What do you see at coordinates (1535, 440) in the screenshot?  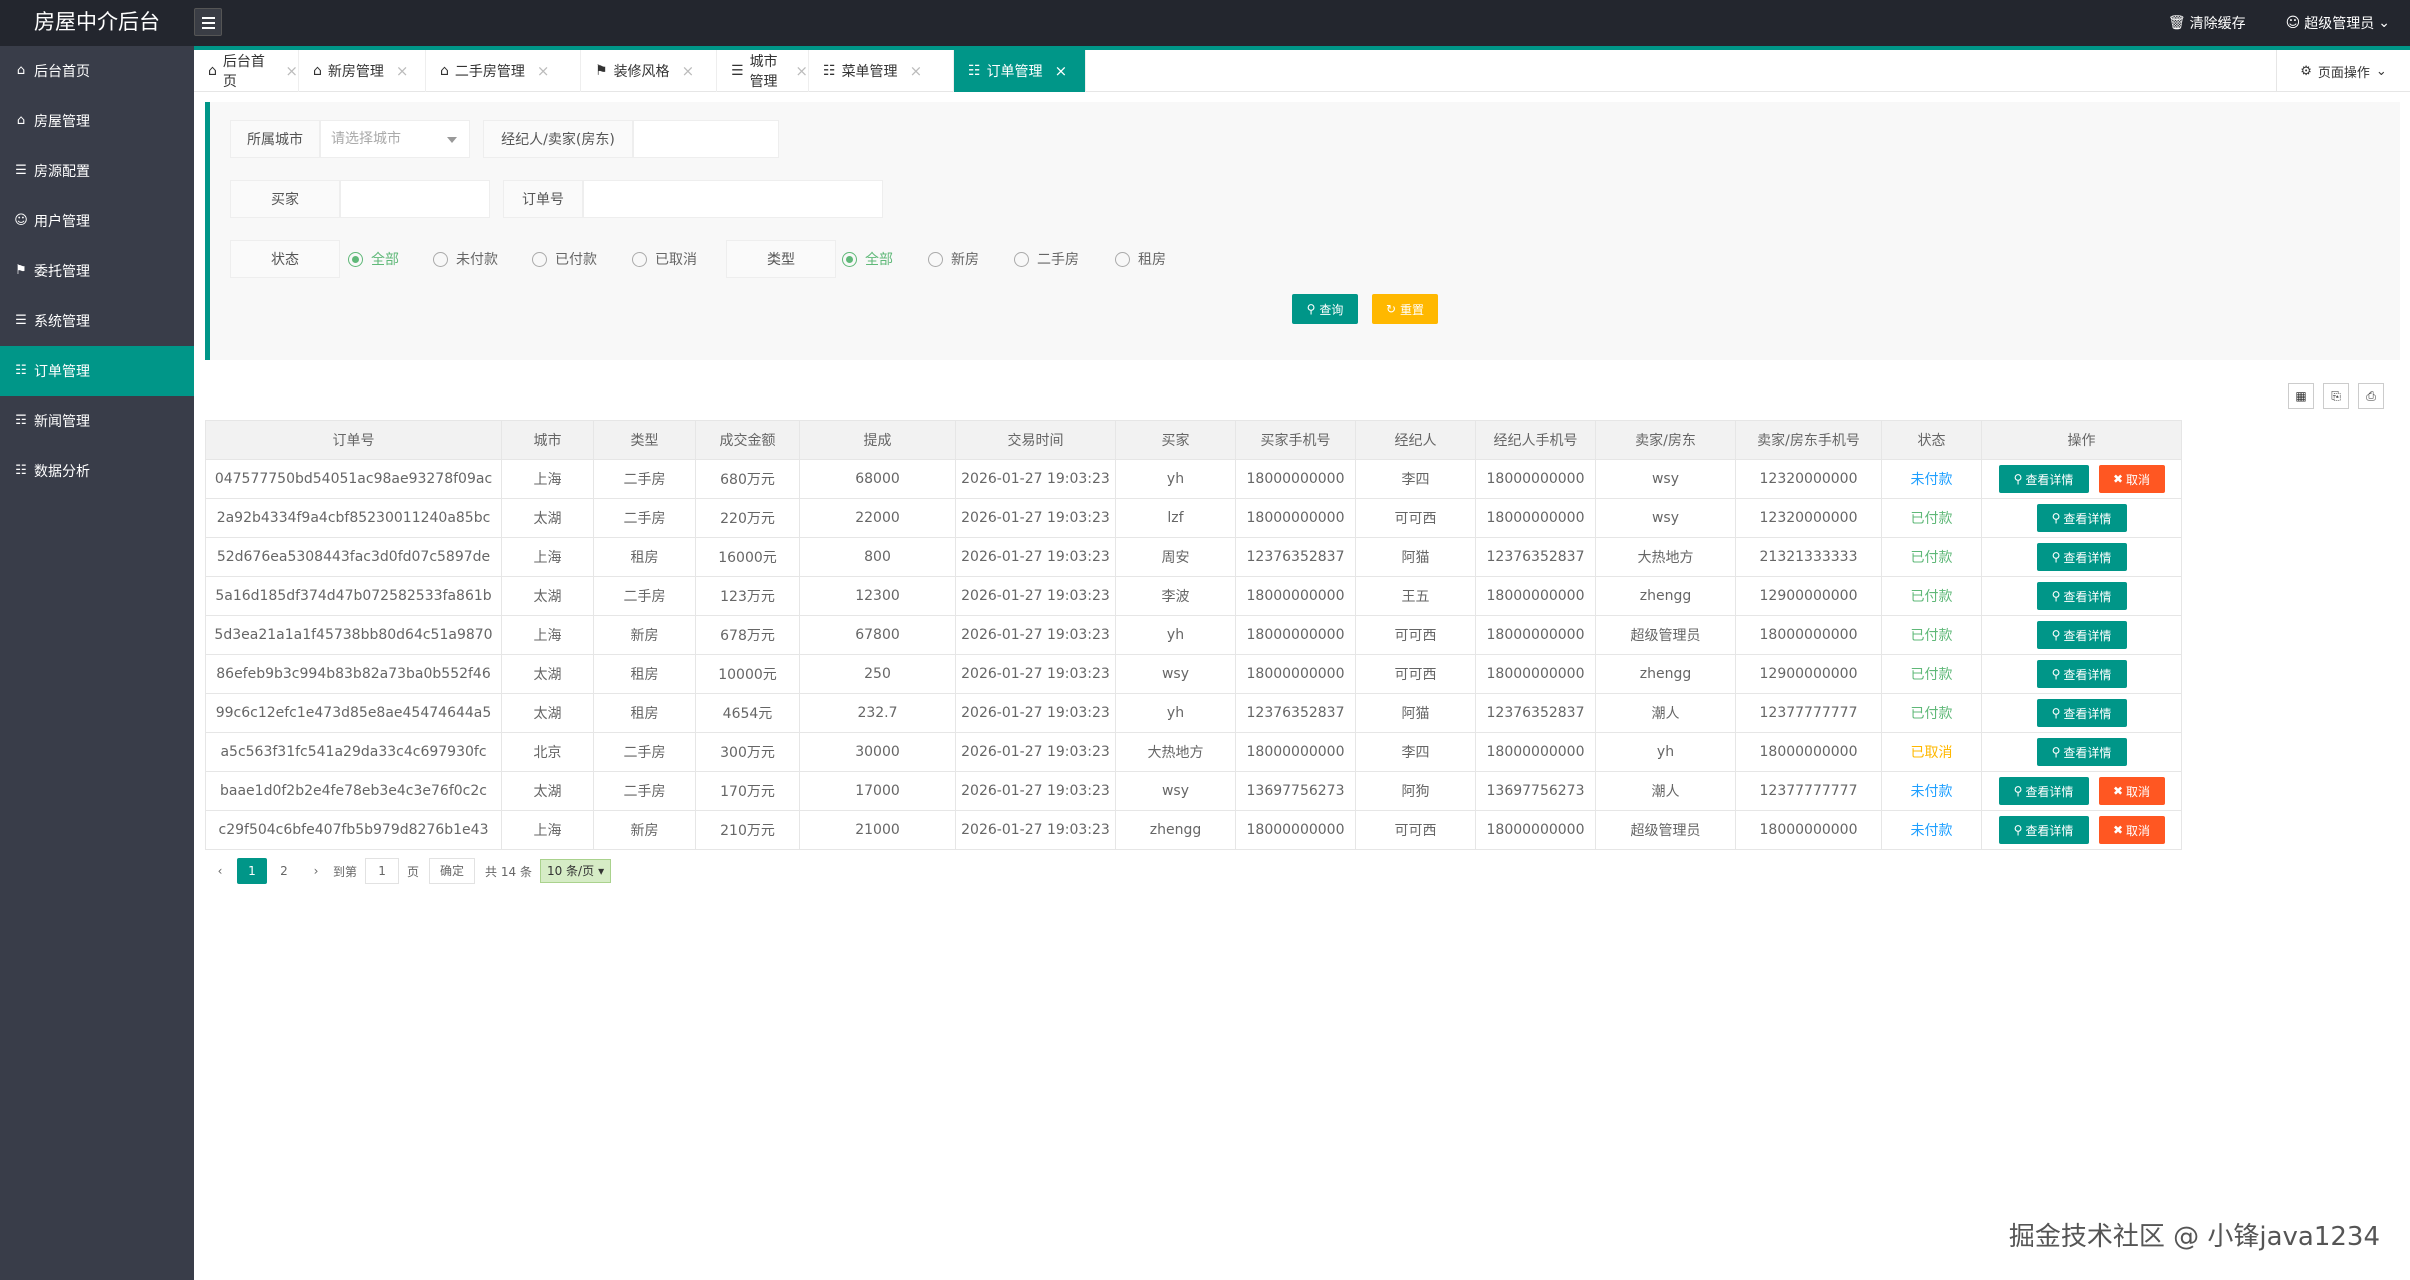 I see `column-header: 经纪人手机号` at bounding box center [1535, 440].